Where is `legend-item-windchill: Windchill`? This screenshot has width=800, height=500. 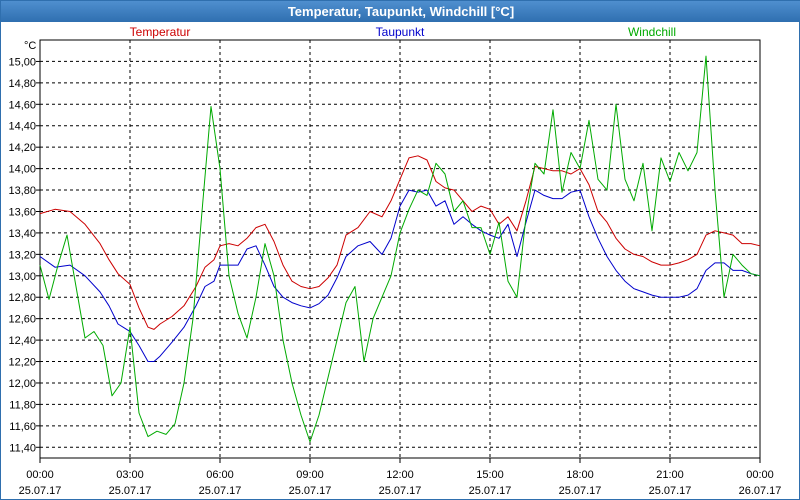
legend-item-windchill: Windchill is located at coordinates (652, 32).